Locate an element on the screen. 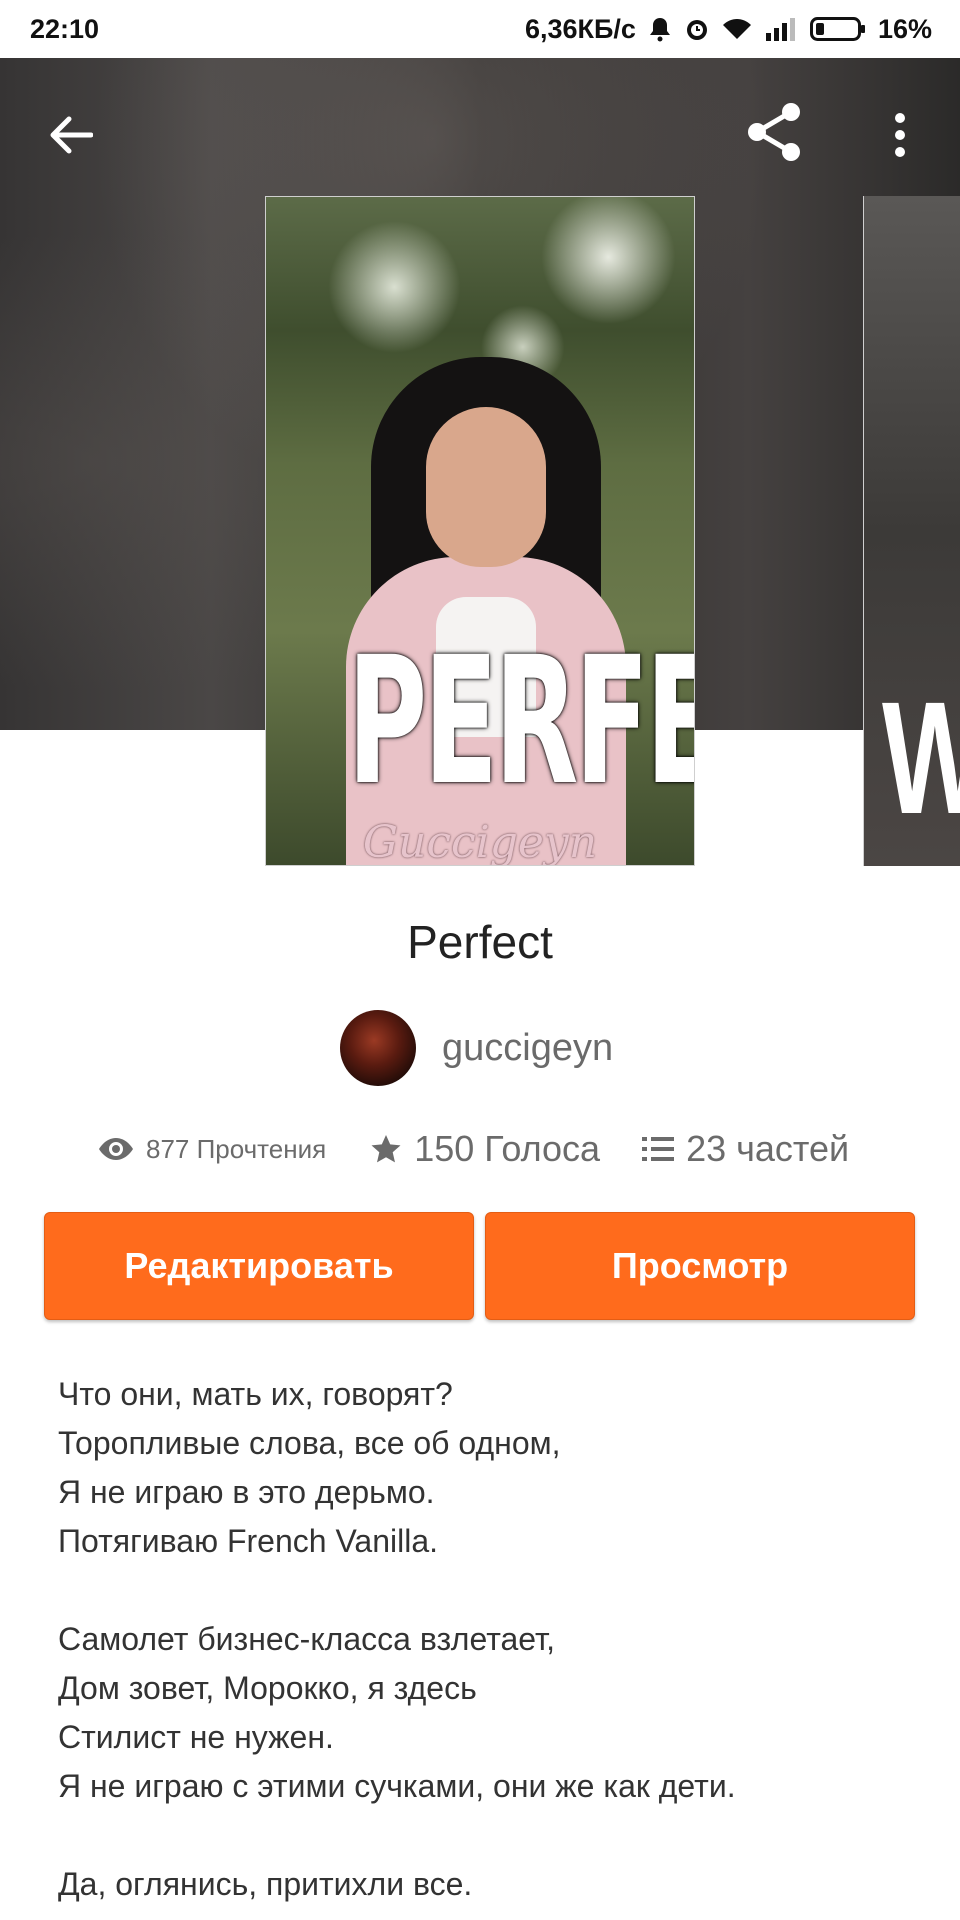 The image size is (960, 1920). story-title: Perfect is located at coordinates (480, 942).